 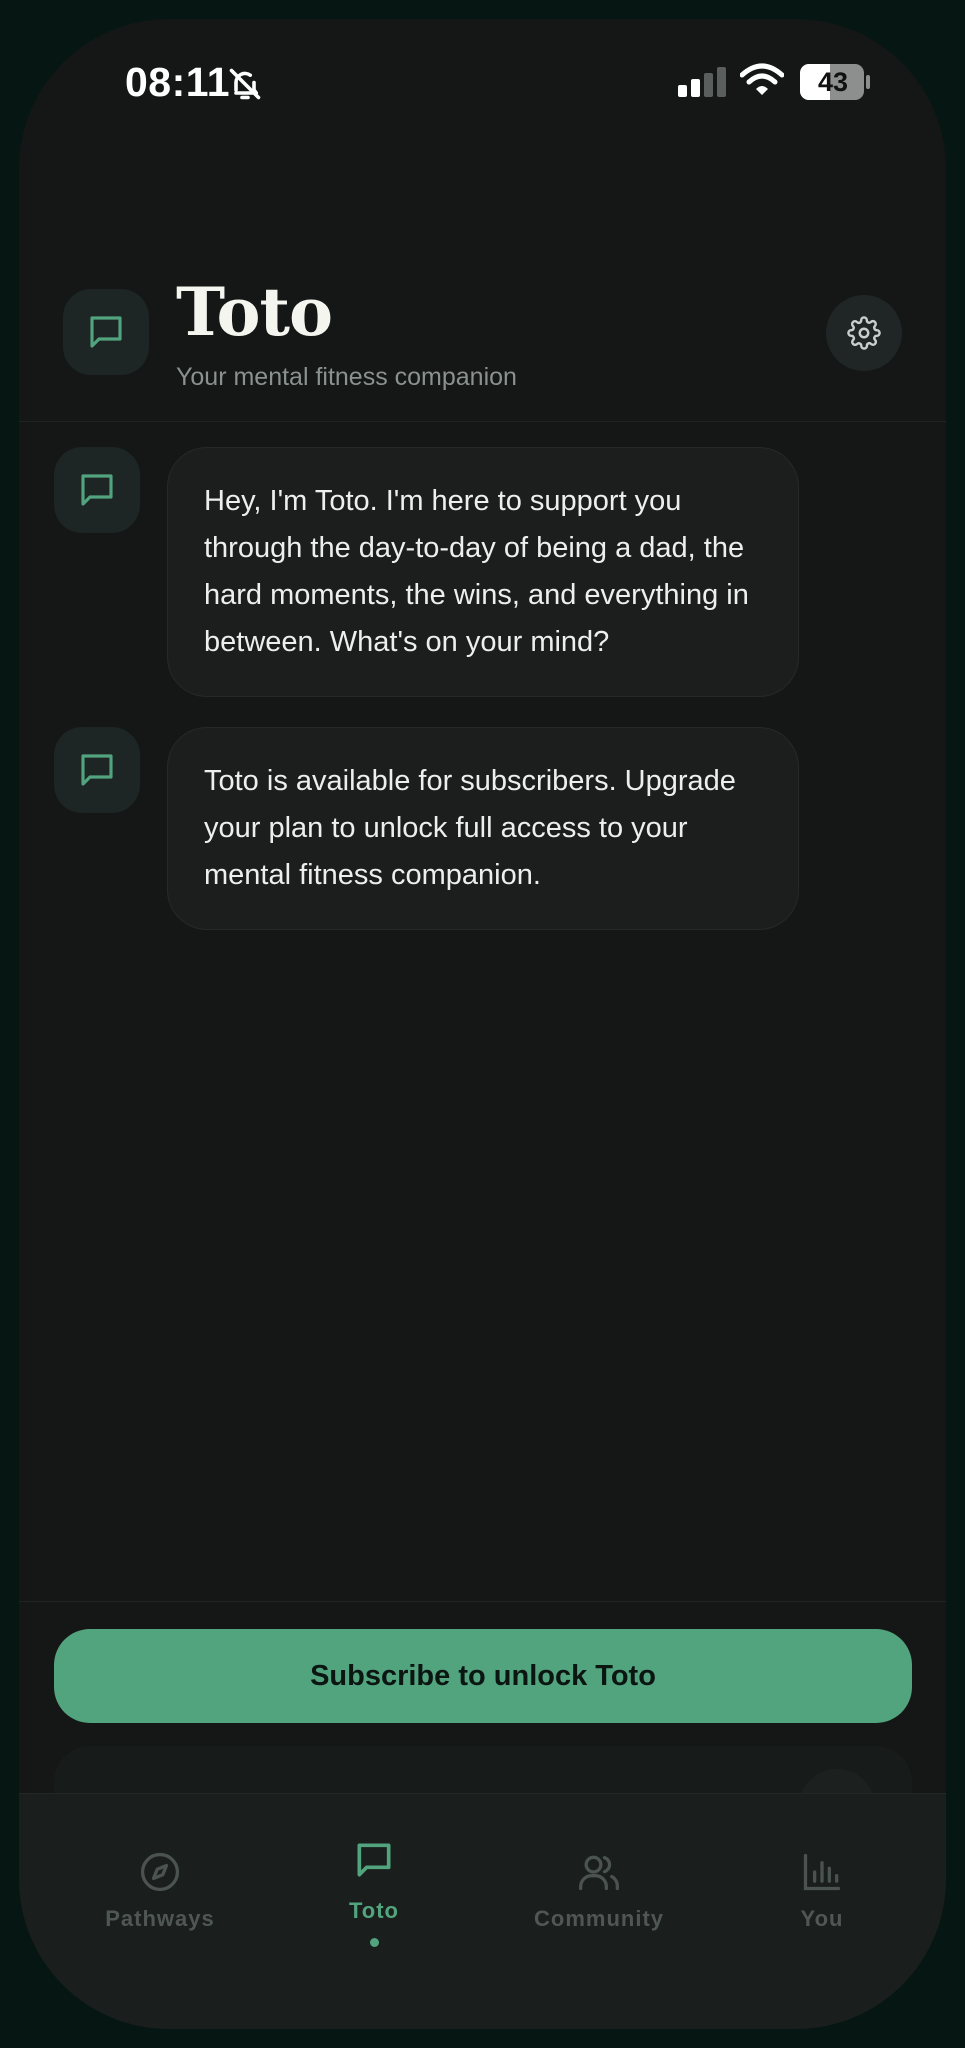 I want to click on bell-muted-icon, so click(x=245, y=86).